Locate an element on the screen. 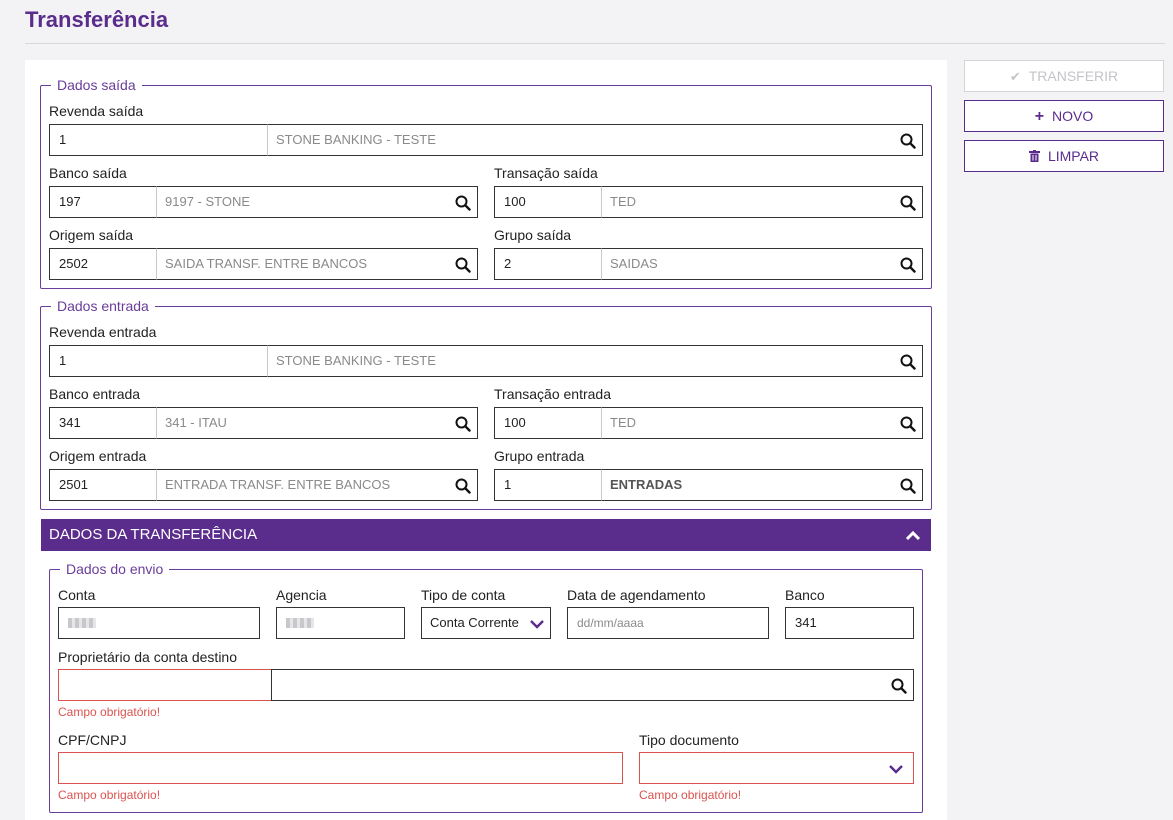 This screenshot has height=820, width=1173. document-type-select is located at coordinates (776, 768).